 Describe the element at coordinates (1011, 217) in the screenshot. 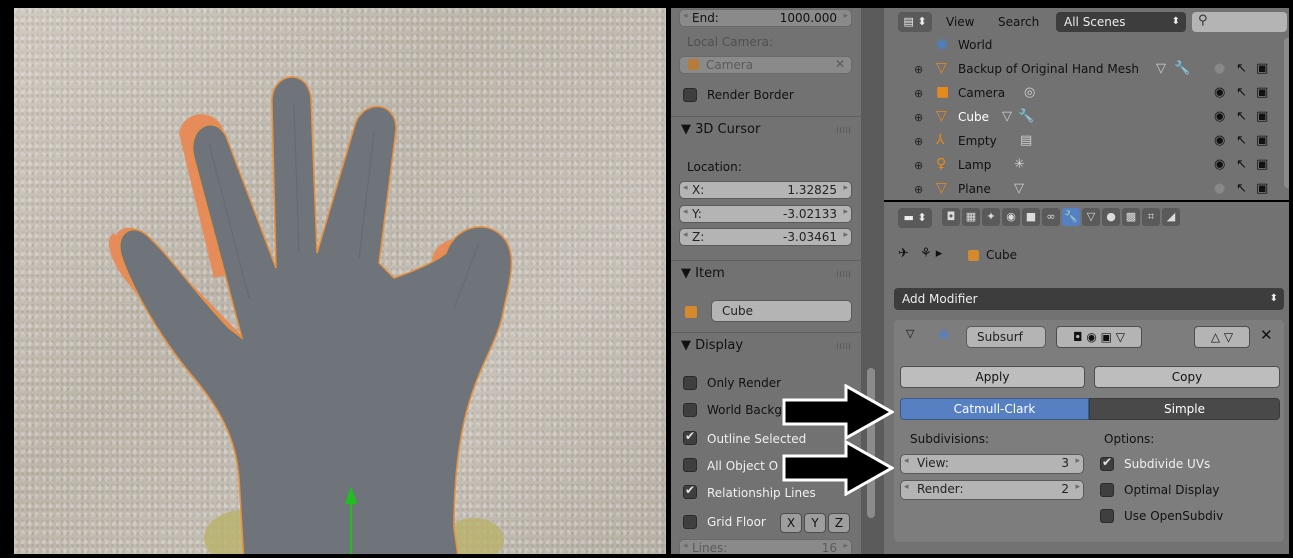

I see `world-tab-icon: ◉` at that location.